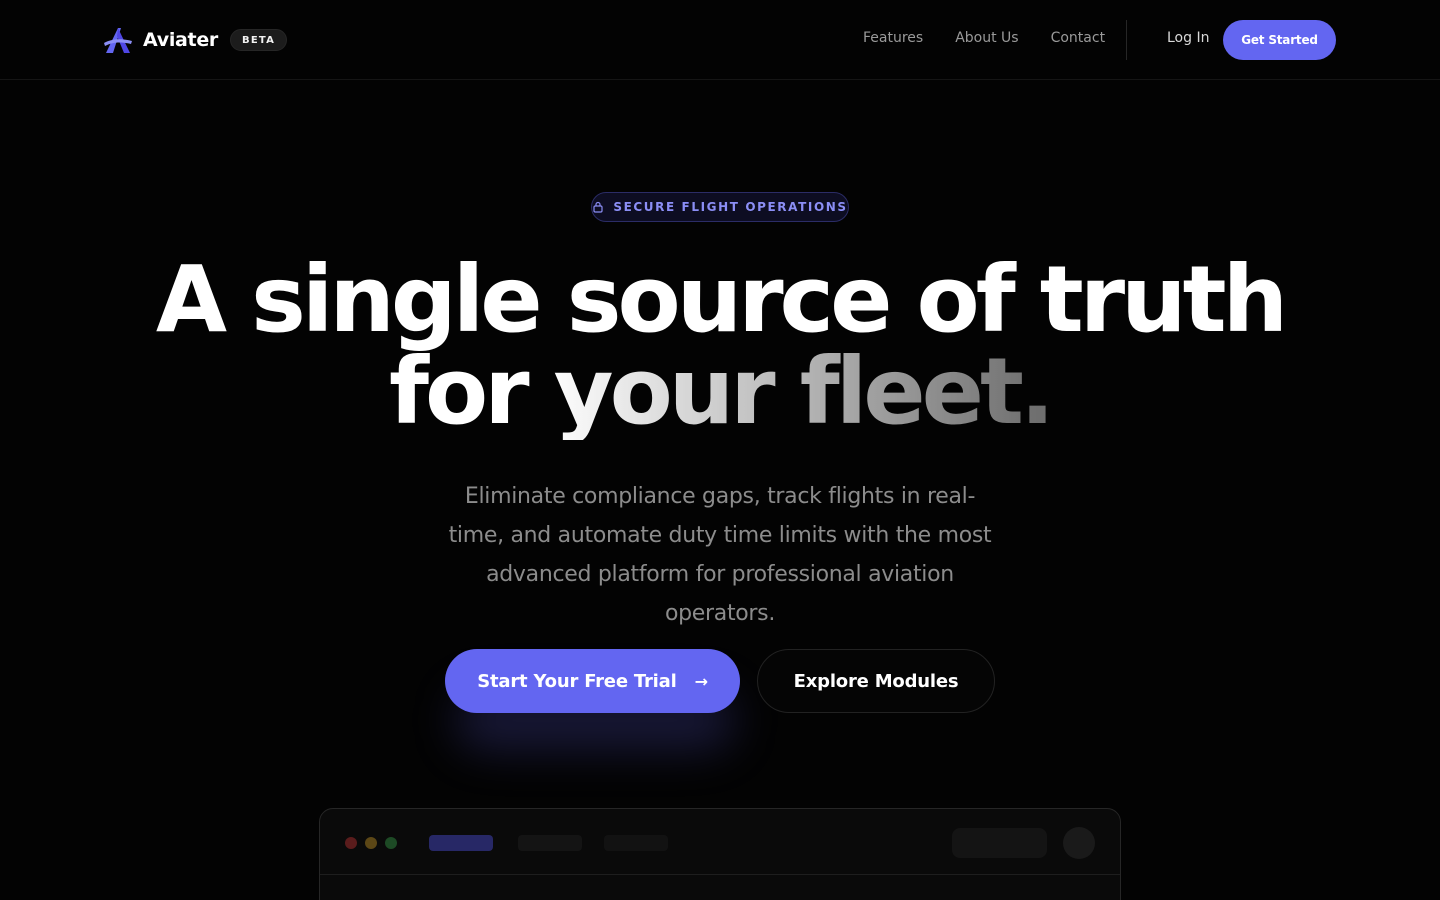 This screenshot has height=900, width=1440. What do you see at coordinates (391, 843) in the screenshot?
I see `window-maximize-dot` at bounding box center [391, 843].